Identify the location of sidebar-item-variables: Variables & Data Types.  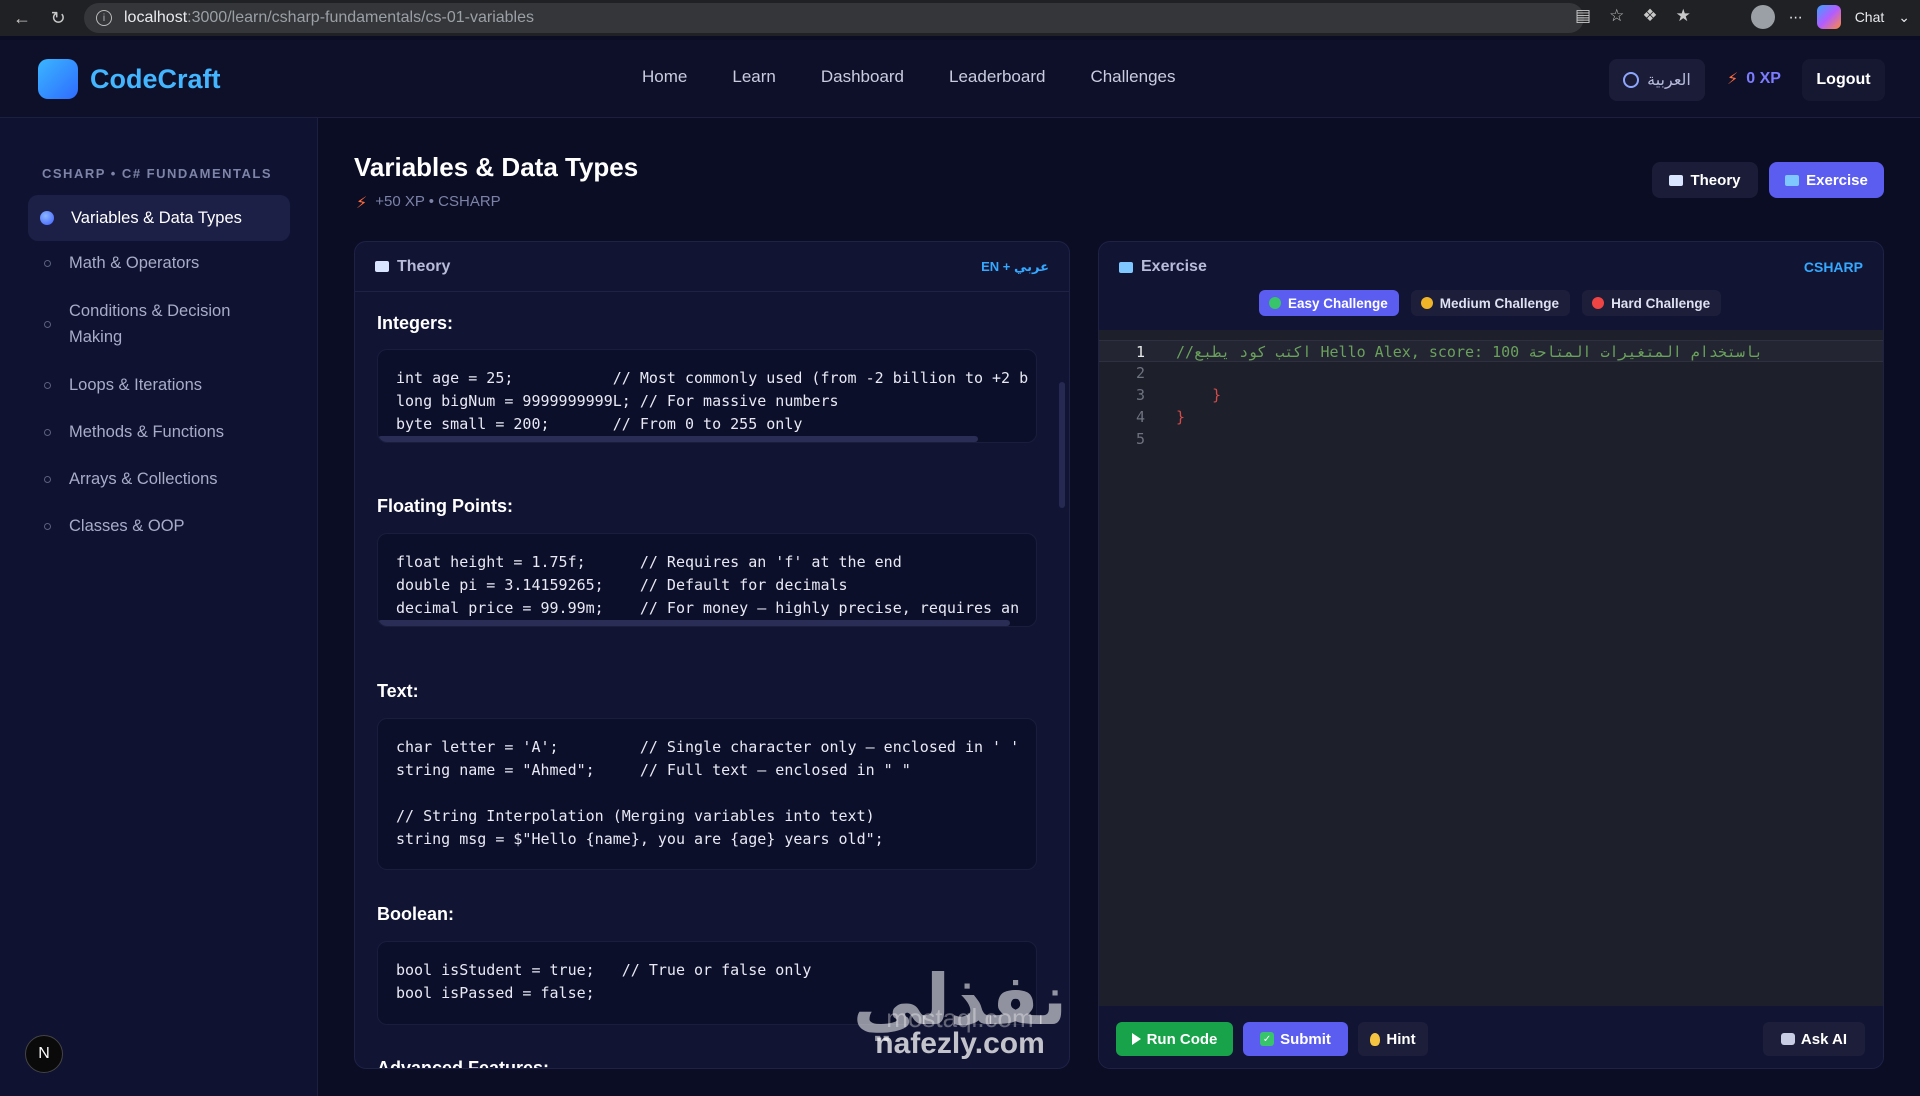
(159, 218).